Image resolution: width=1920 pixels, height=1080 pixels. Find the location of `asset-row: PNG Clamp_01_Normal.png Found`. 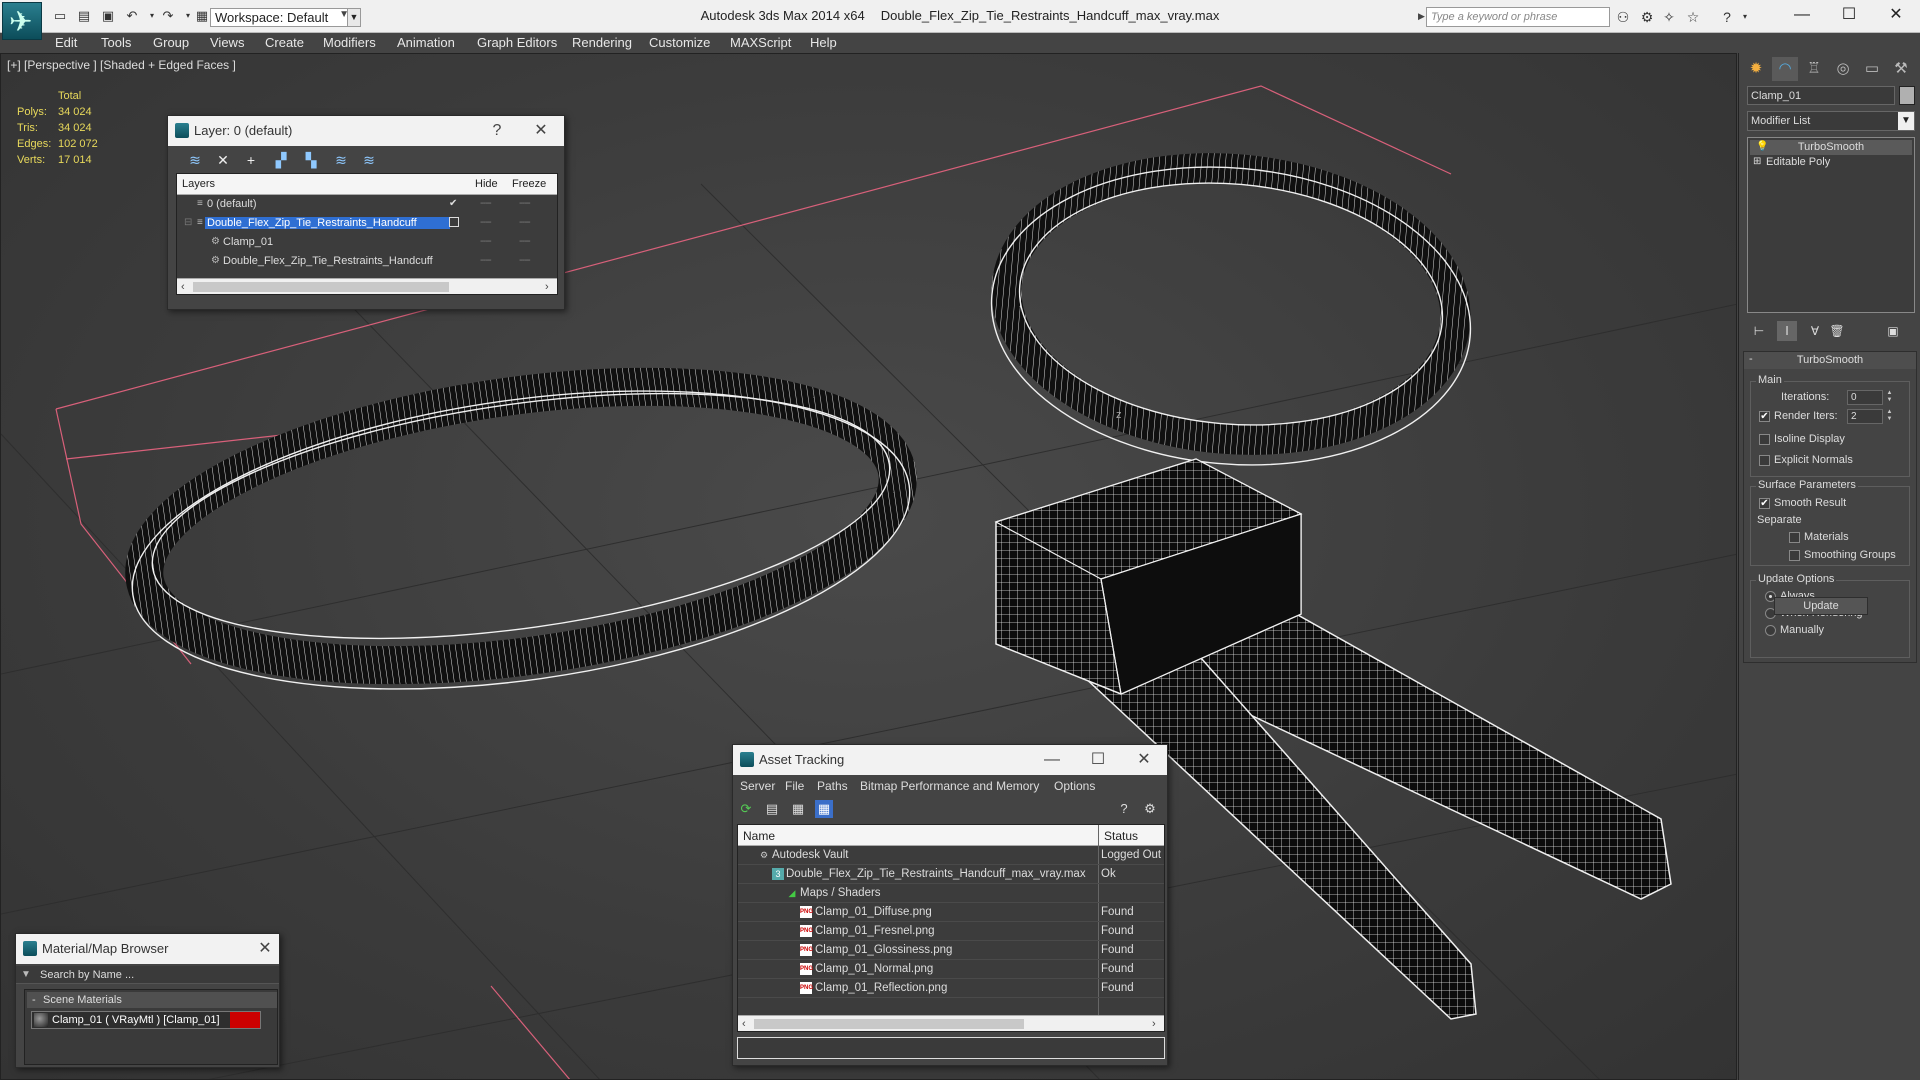

asset-row: PNG Clamp_01_Normal.png Found is located at coordinates (951, 969).